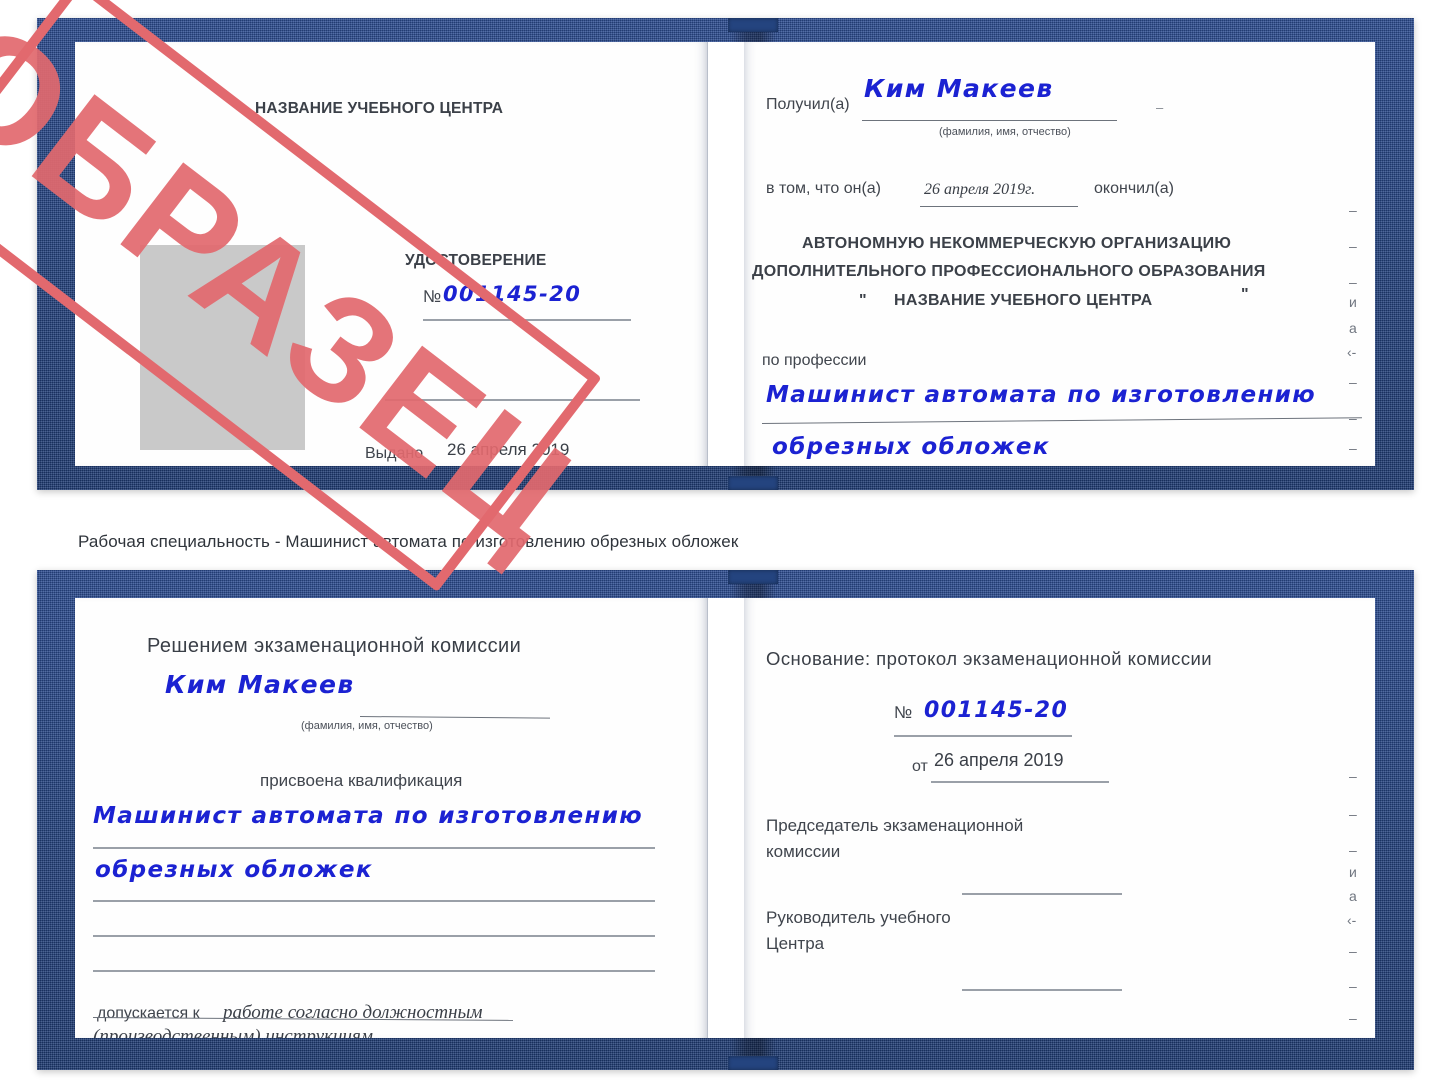 This screenshot has height=1085, width=1448. Describe the element at coordinates (148, 1013) in the screenshot. I see `allowed-label: допускается к` at that location.